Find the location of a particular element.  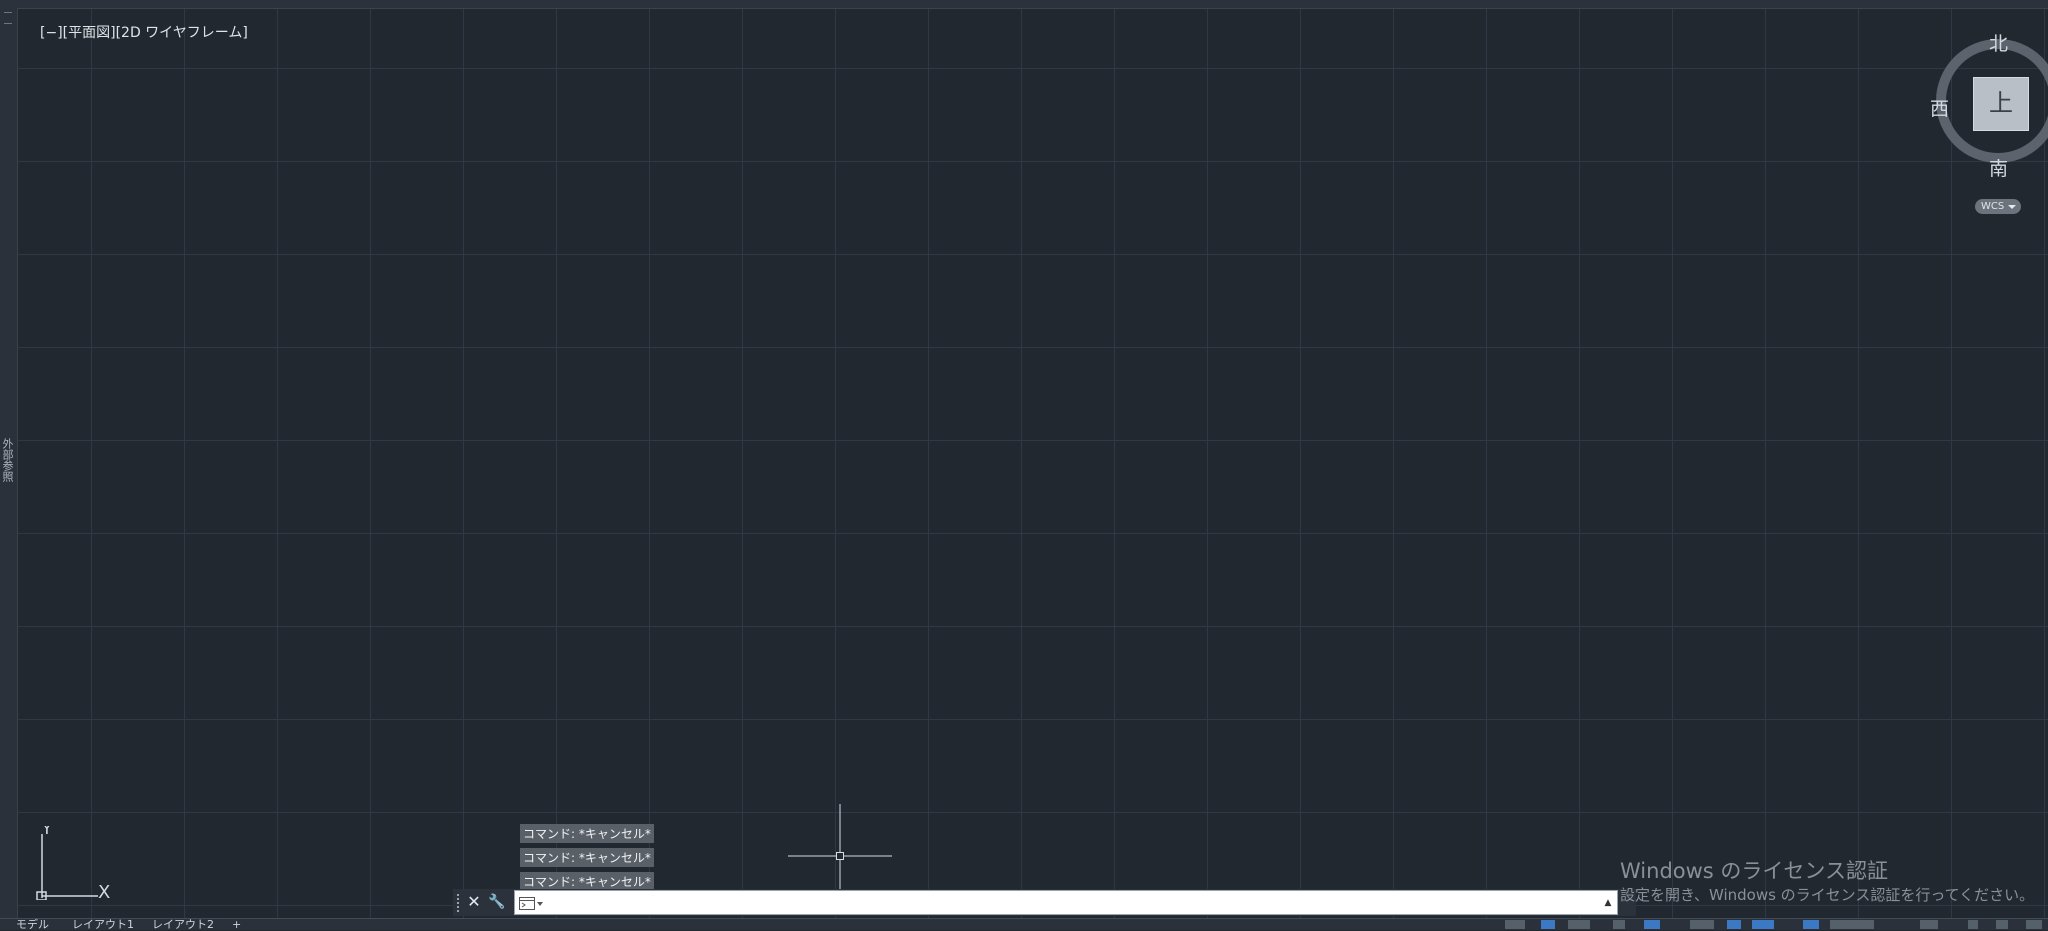

ucs-y-label: Y is located at coordinates (46, 832).